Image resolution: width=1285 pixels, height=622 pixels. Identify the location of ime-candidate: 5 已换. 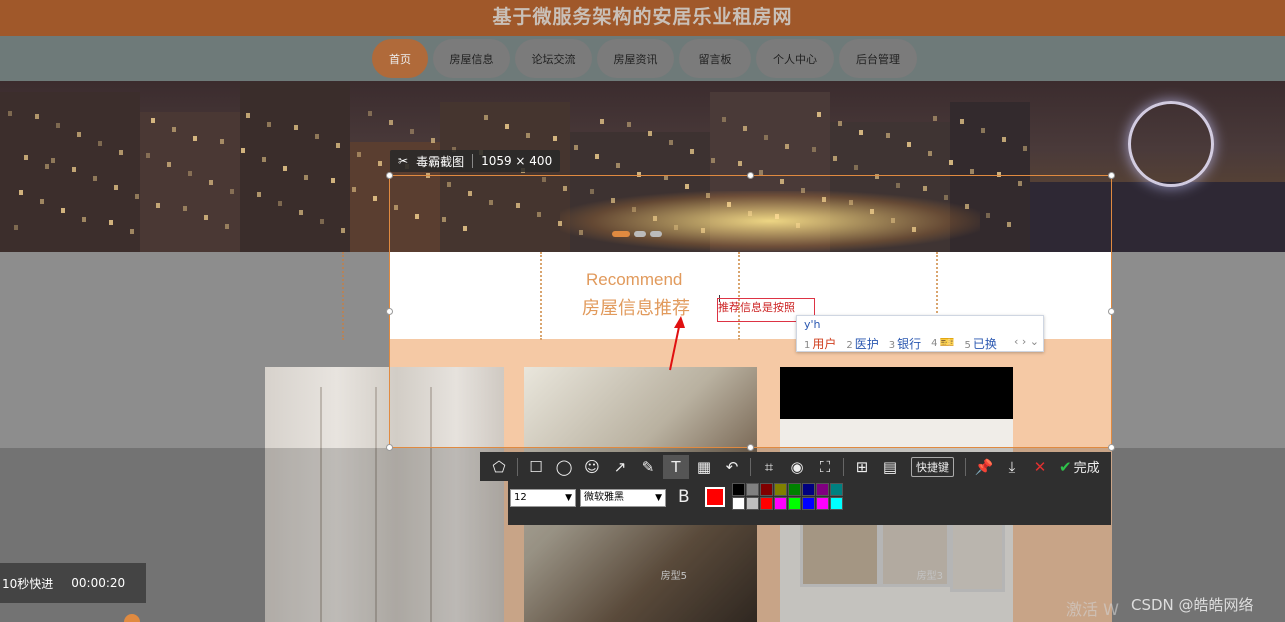
(981, 343).